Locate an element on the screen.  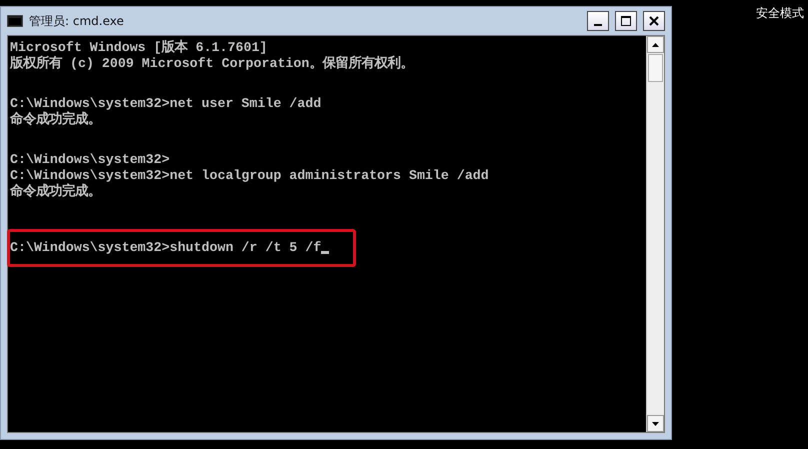
maximize-button is located at coordinates (626, 21).